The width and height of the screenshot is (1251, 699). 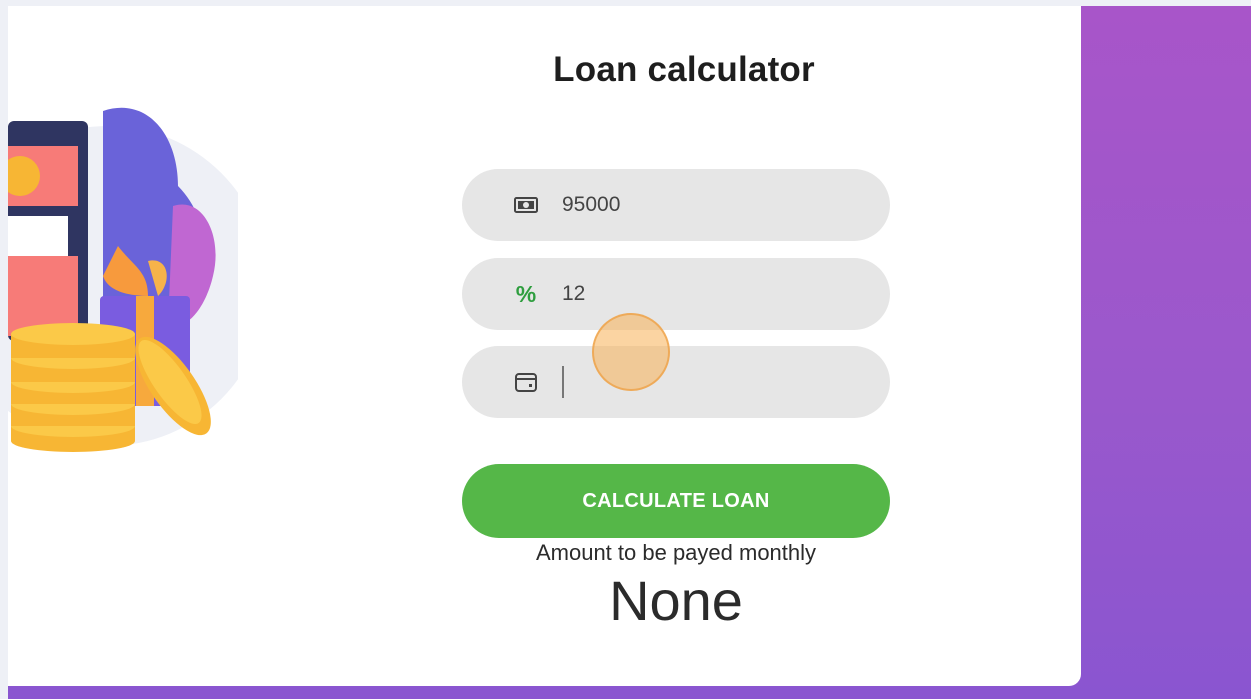 I want to click on interest-rate-value: 12, so click(x=574, y=293).